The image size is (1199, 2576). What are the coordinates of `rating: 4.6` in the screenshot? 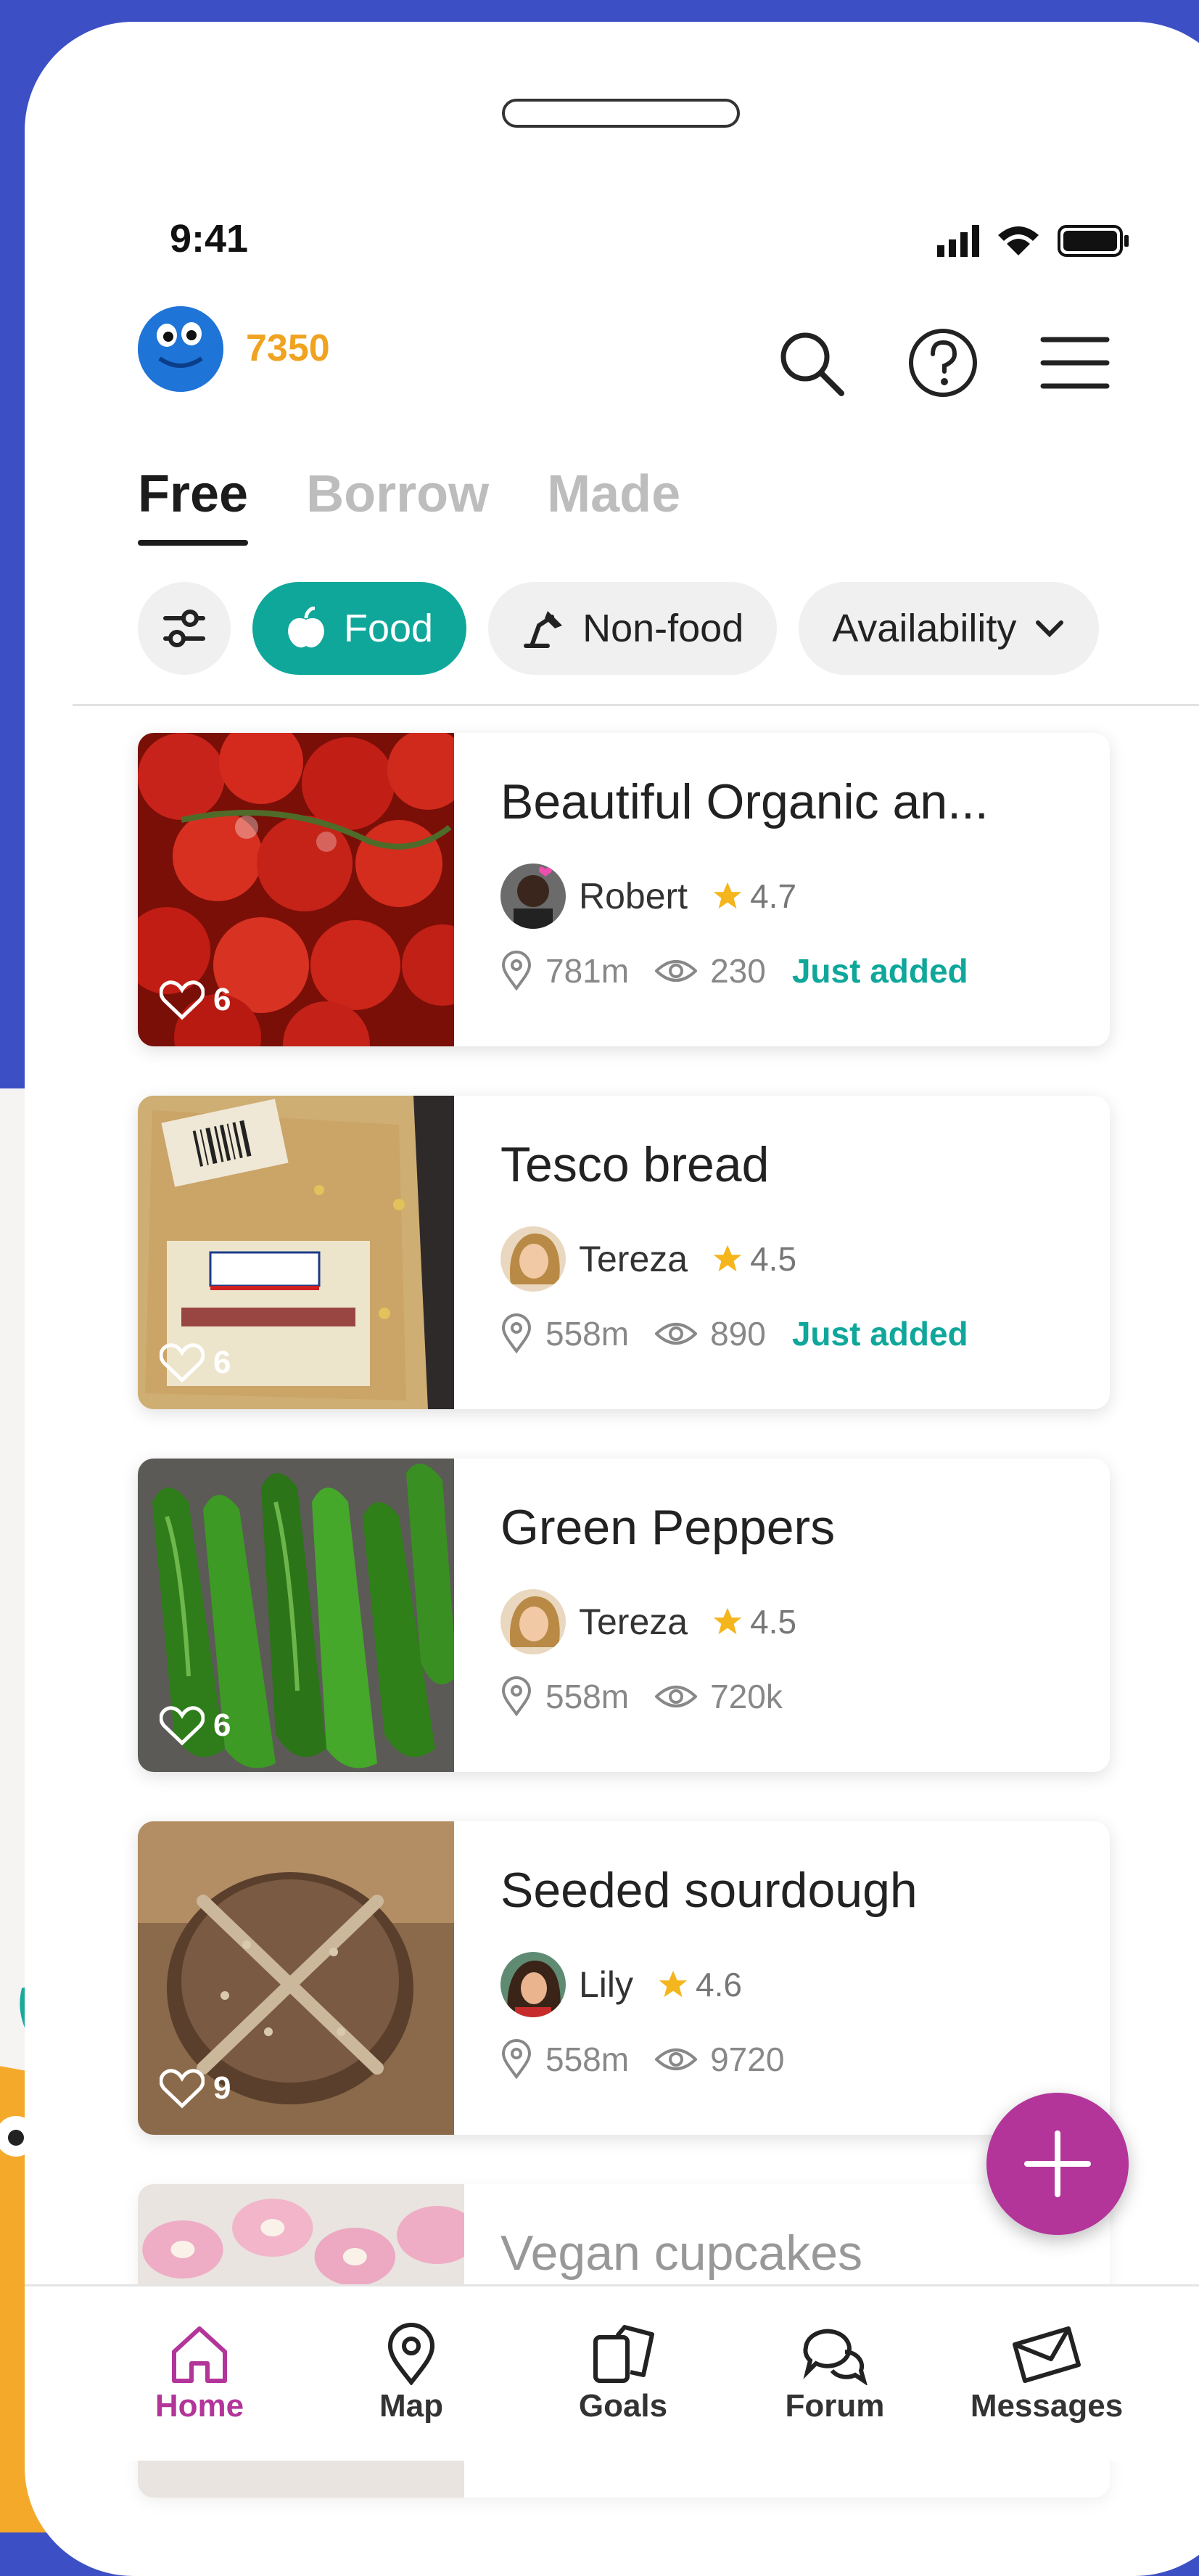 It's located at (699, 1984).